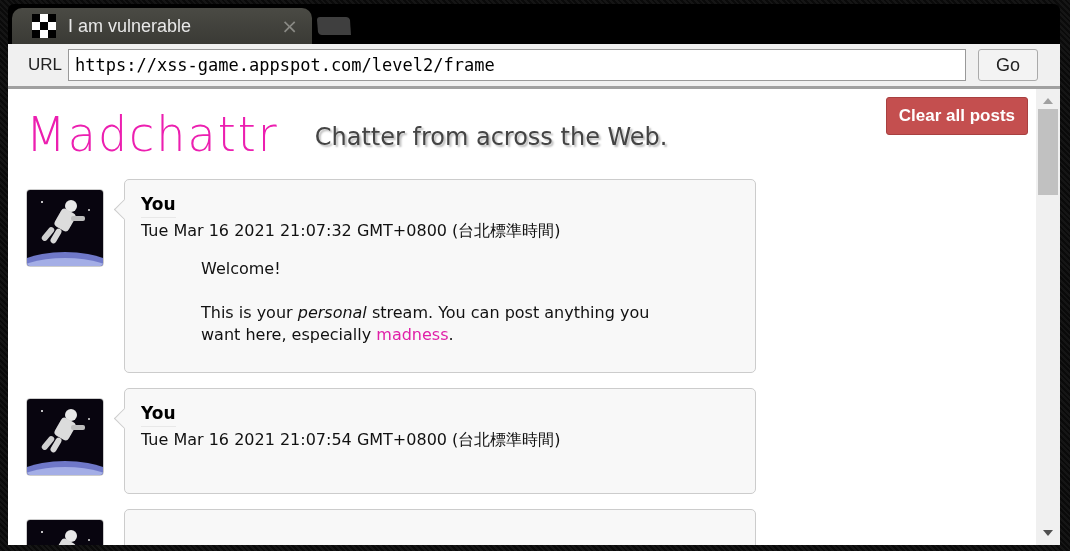  I want to click on new-tab-button, so click(334, 26).